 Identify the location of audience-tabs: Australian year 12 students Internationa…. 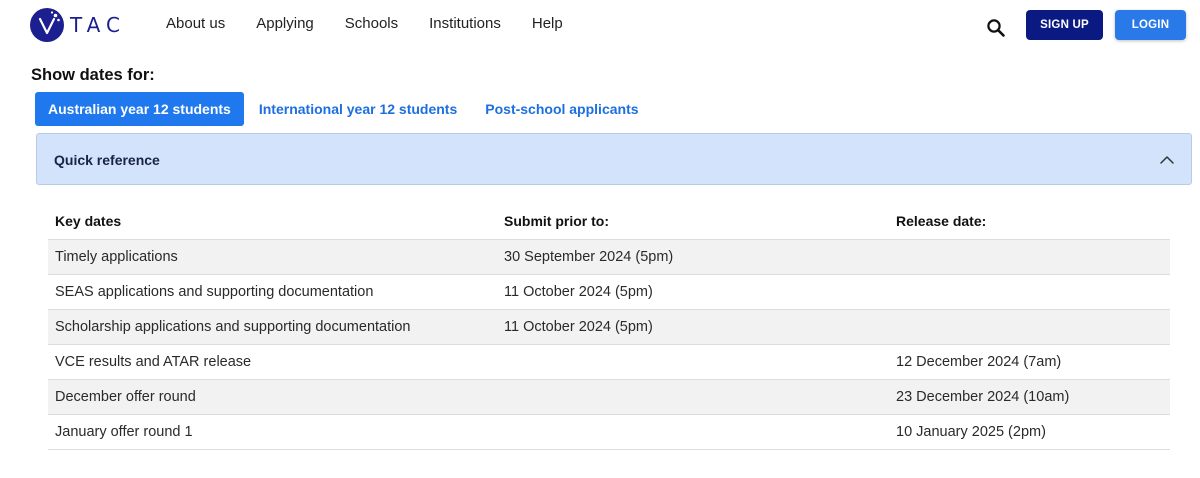
(337, 109).